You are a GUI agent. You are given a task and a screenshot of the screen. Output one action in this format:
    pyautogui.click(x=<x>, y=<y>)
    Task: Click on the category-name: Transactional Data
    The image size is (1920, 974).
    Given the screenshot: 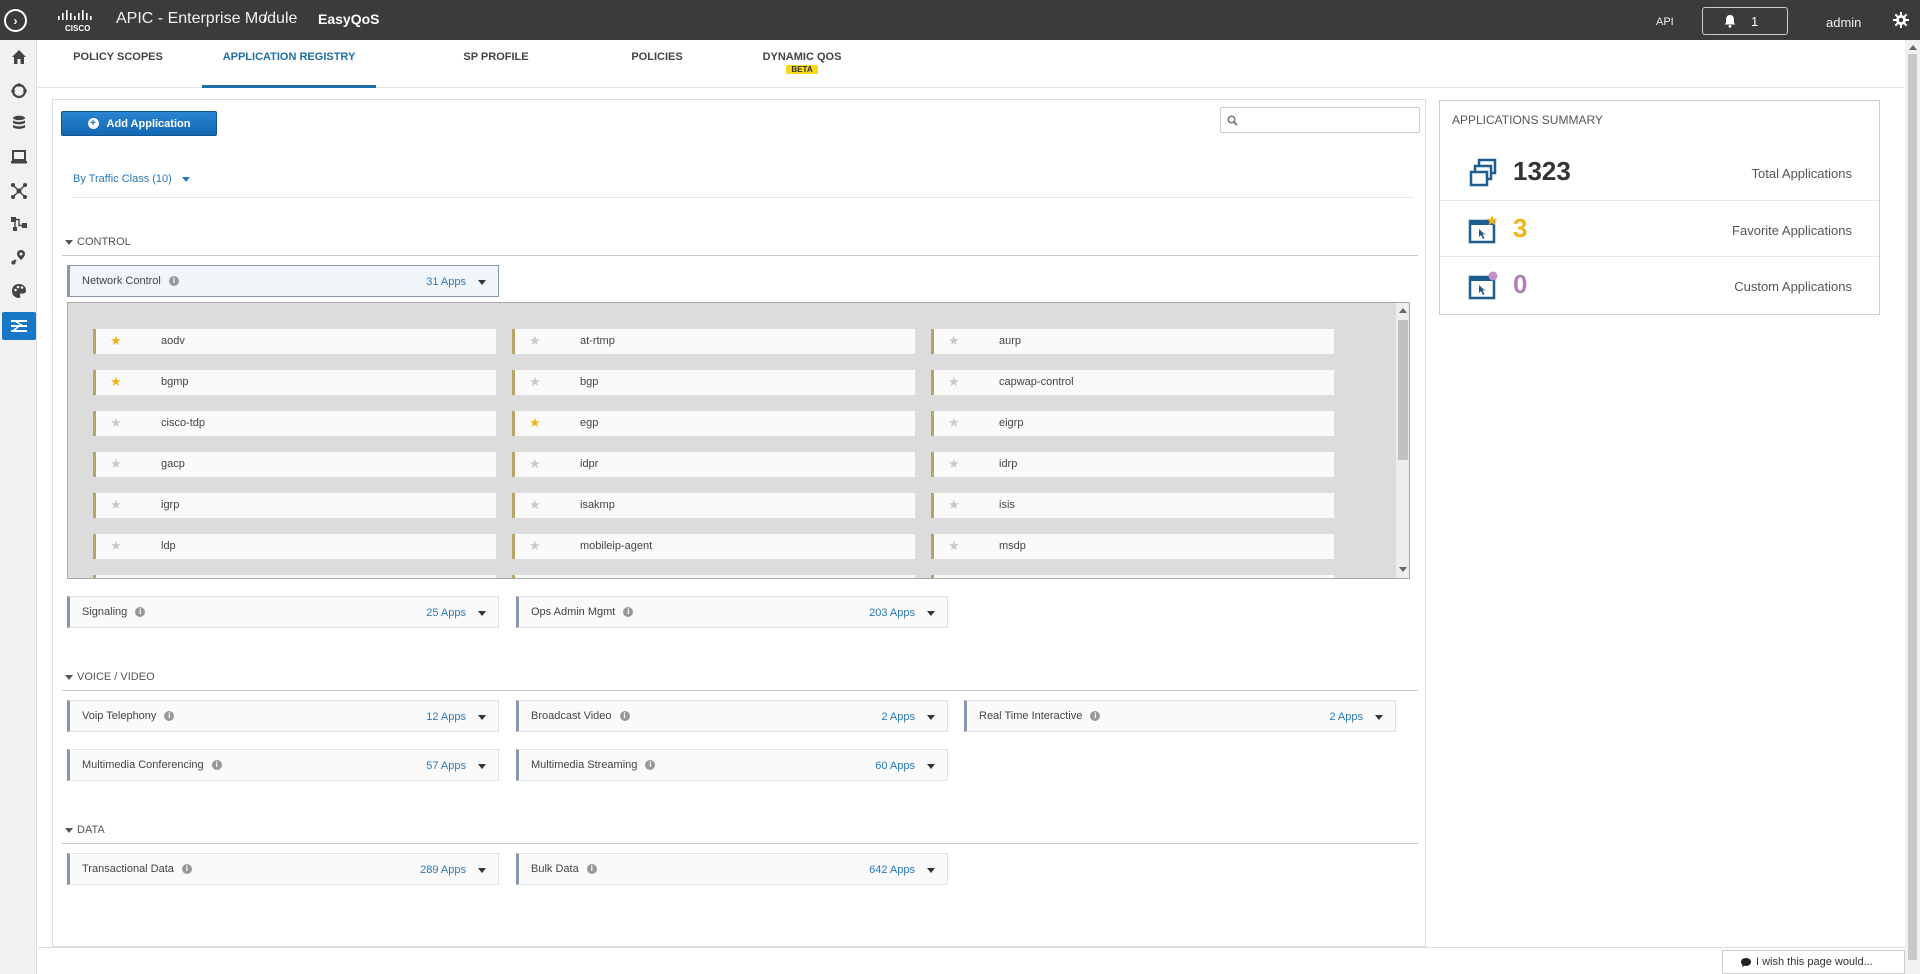 What is the action you would take?
    pyautogui.click(x=128, y=869)
    